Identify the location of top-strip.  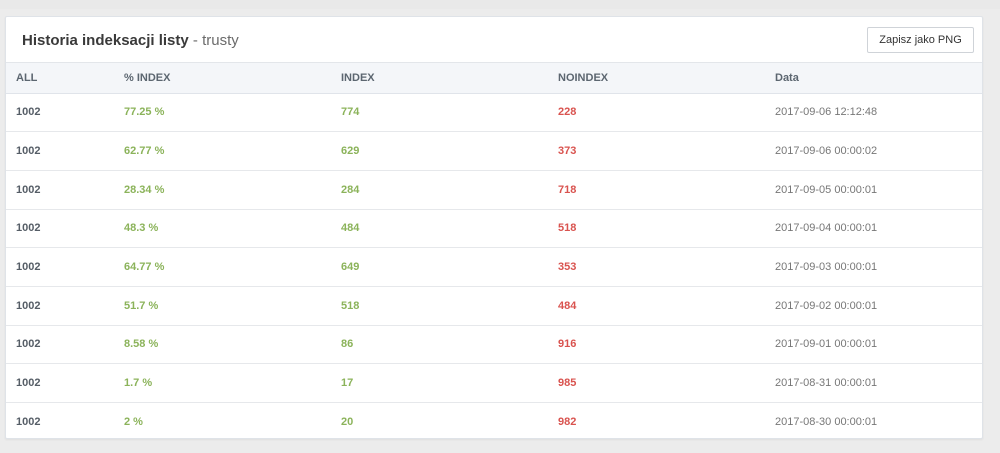
(500, 4).